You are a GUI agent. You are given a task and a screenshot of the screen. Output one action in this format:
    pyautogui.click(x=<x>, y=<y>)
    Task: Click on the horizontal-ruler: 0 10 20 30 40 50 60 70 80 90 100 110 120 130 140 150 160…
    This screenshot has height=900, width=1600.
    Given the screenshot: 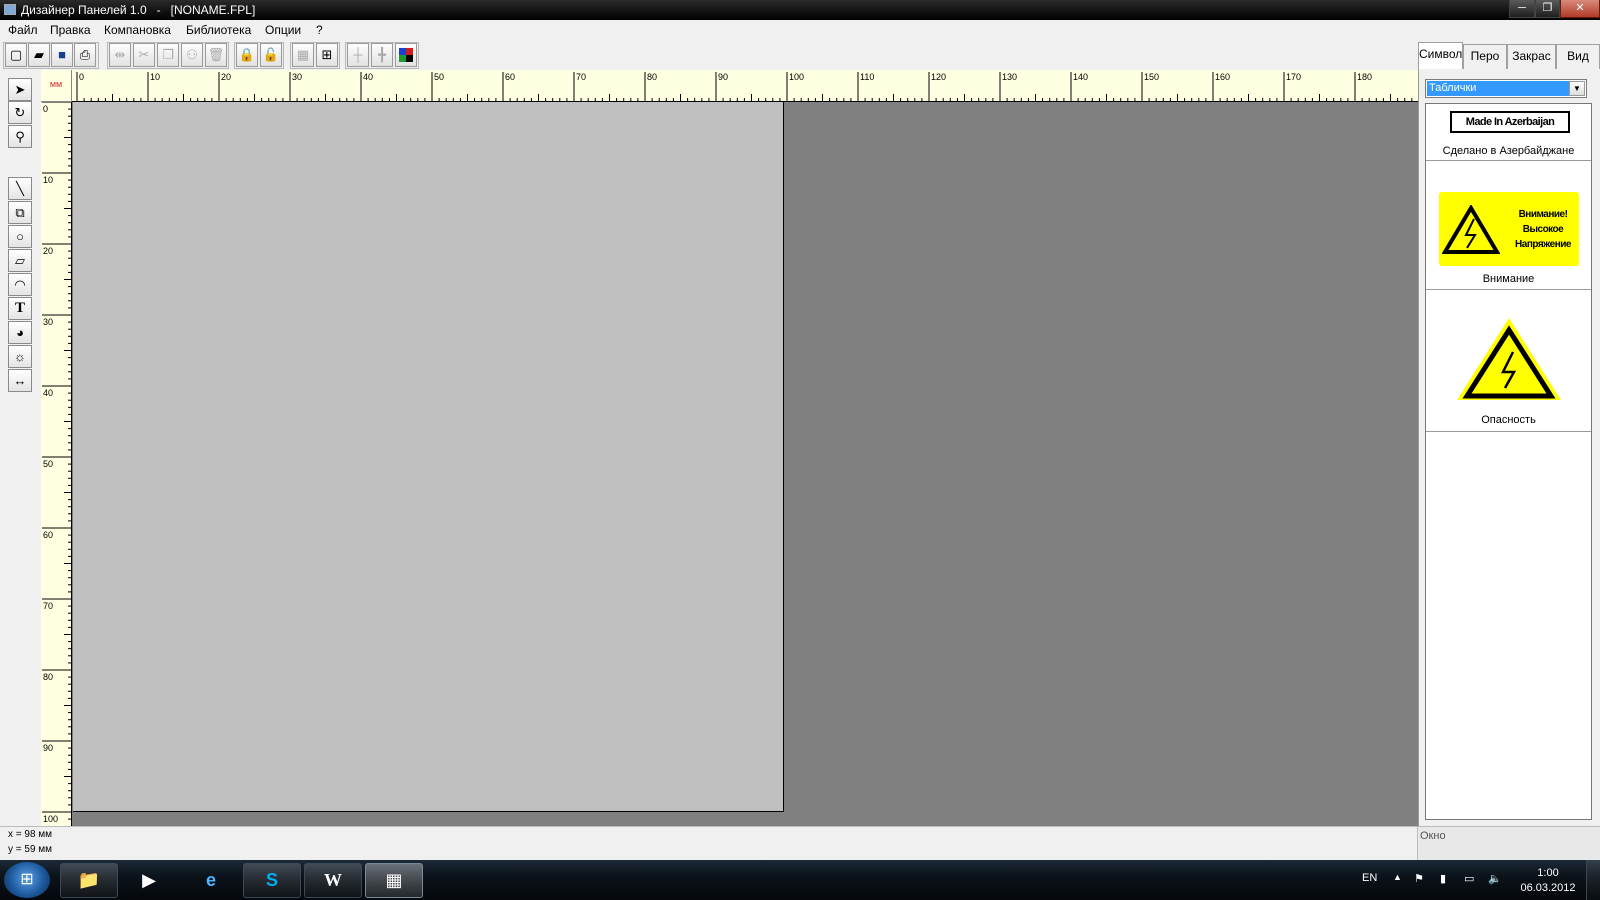 What is the action you would take?
    pyautogui.click(x=729, y=86)
    